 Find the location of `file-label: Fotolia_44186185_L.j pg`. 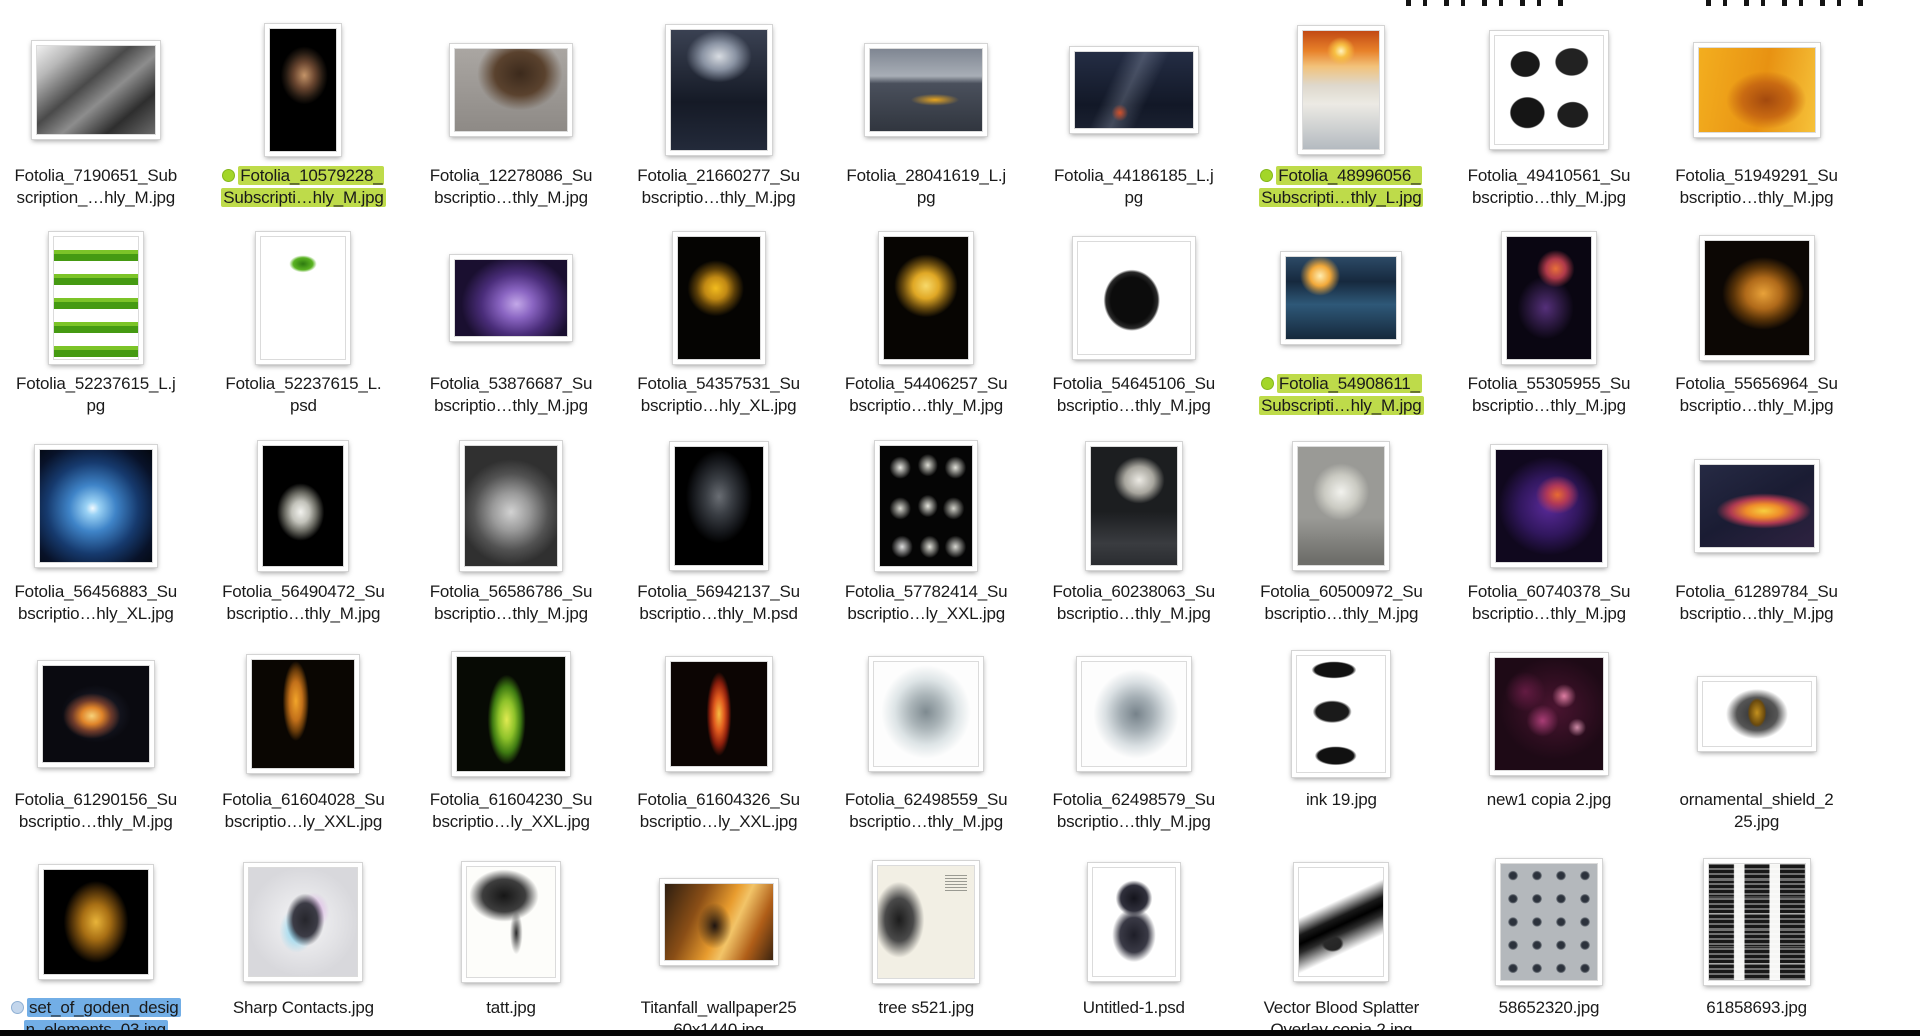

file-label: Fotolia_44186185_L.j pg is located at coordinates (1134, 187).